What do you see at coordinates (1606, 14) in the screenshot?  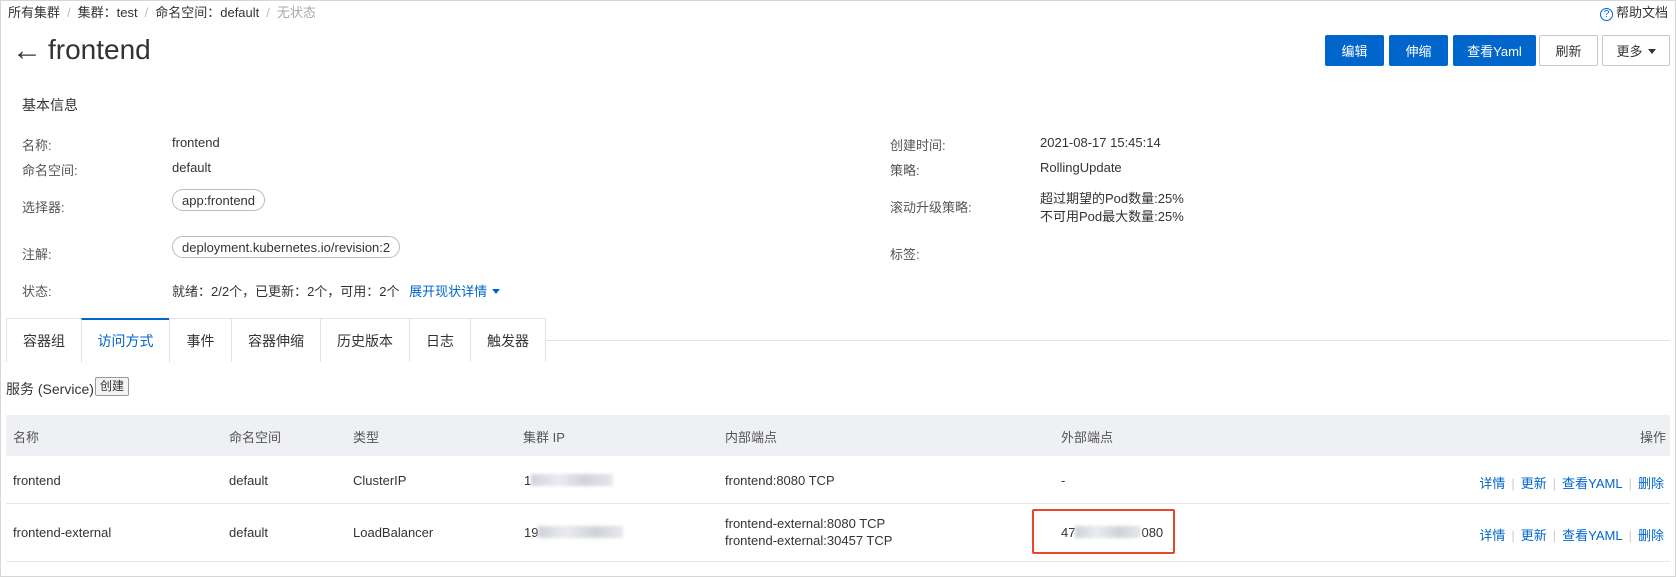 I see `help-icon: ?` at bounding box center [1606, 14].